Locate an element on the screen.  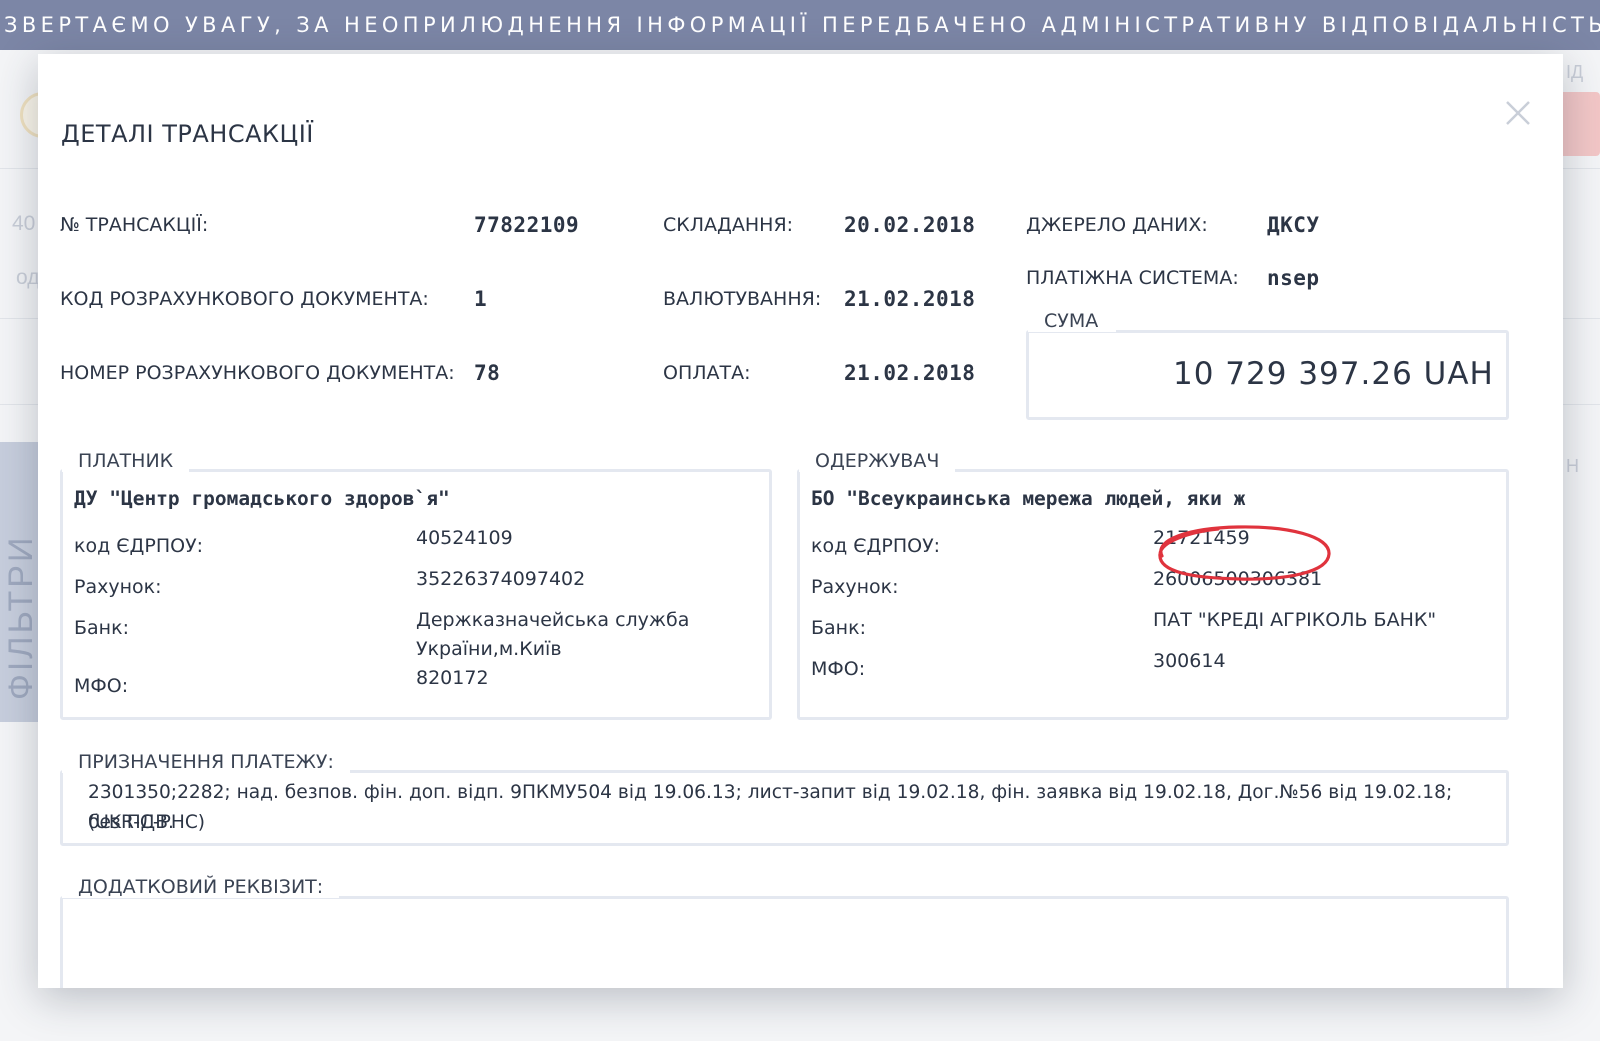
payment-purpose-legend: ПРИЗНАЧЕННЯ ПЛАТЕЖУ: is located at coordinates (206, 762).